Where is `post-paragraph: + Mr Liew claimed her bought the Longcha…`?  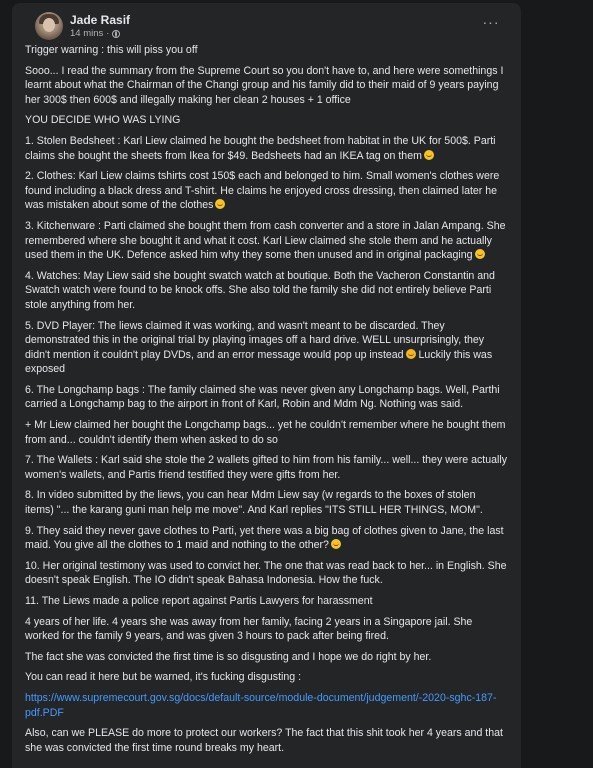 post-paragraph: + Mr Liew claimed her bought the Longcha… is located at coordinates (265, 432).